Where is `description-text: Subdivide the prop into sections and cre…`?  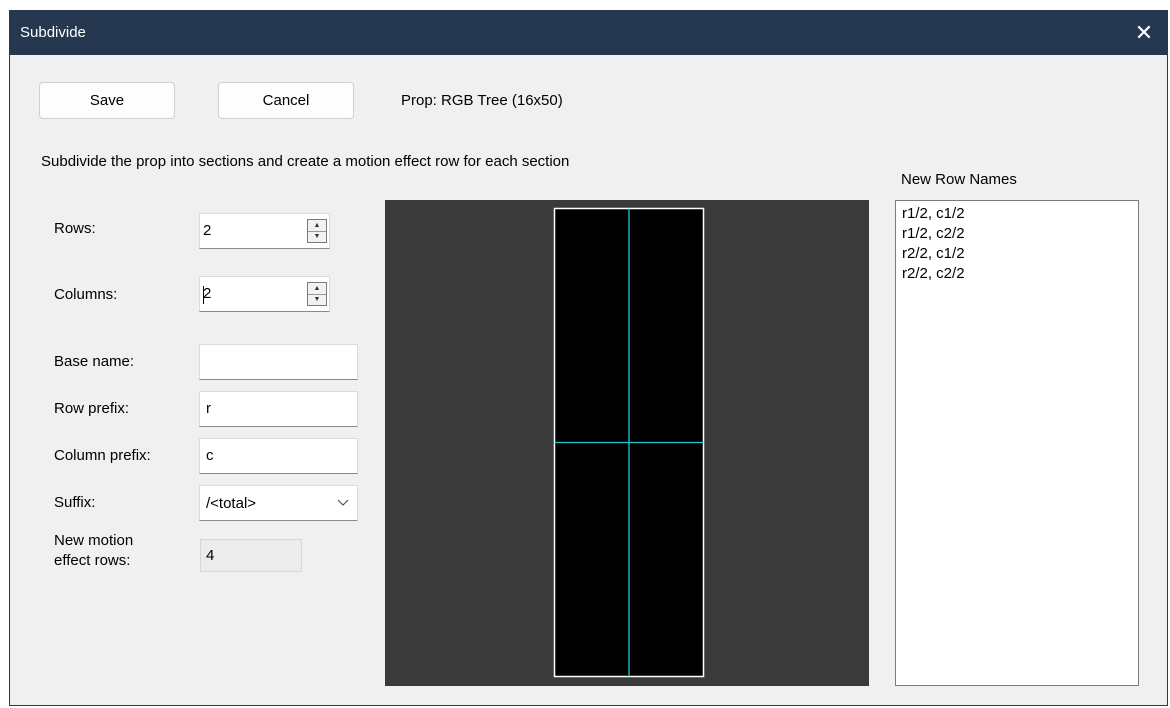 description-text: Subdivide the prop into sections and cre… is located at coordinates (305, 161).